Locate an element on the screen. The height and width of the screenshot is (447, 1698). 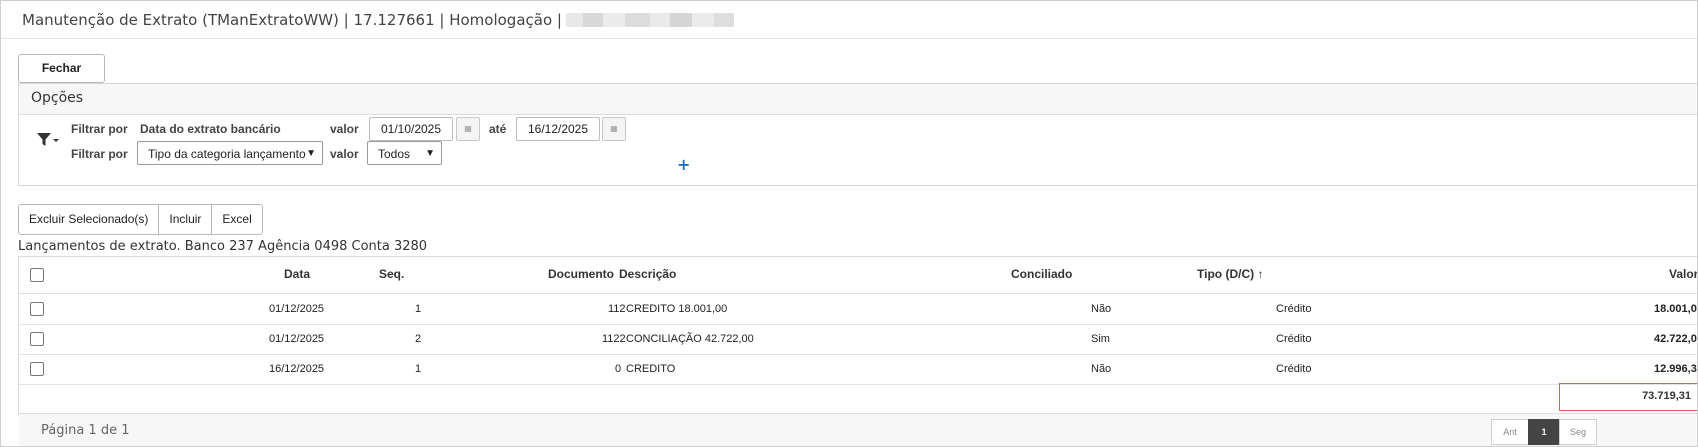
add-filter-icon: + is located at coordinates (683, 164).